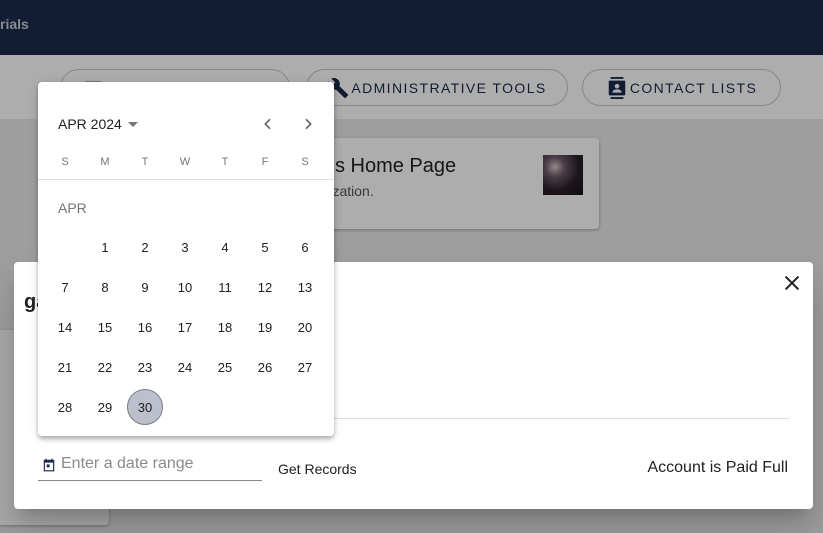 Image resolution: width=823 pixels, height=533 pixels. I want to click on day-cell: 25, so click(225, 367).